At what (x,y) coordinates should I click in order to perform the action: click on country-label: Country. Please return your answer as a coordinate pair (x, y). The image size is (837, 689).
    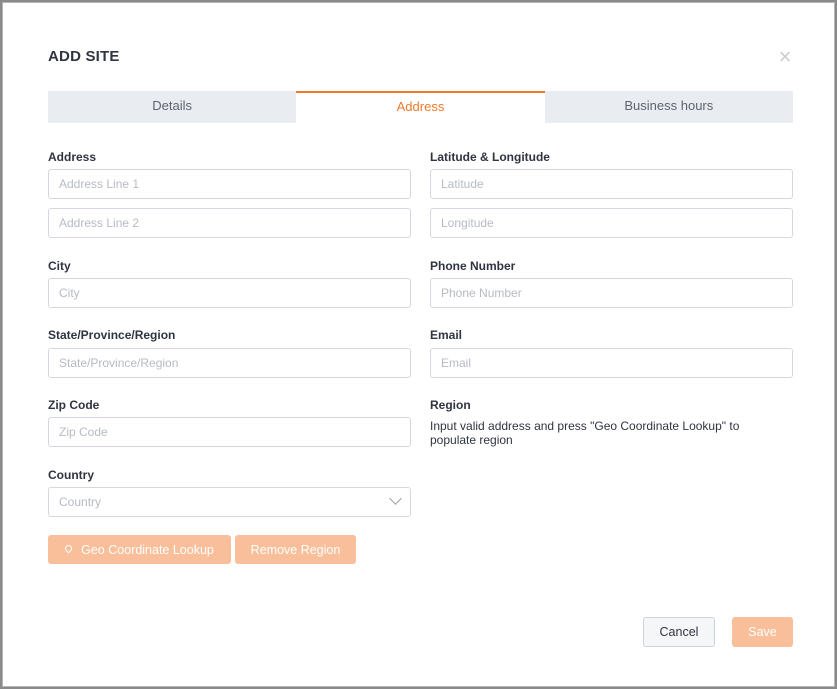
    Looking at the image, I should click on (71, 475).